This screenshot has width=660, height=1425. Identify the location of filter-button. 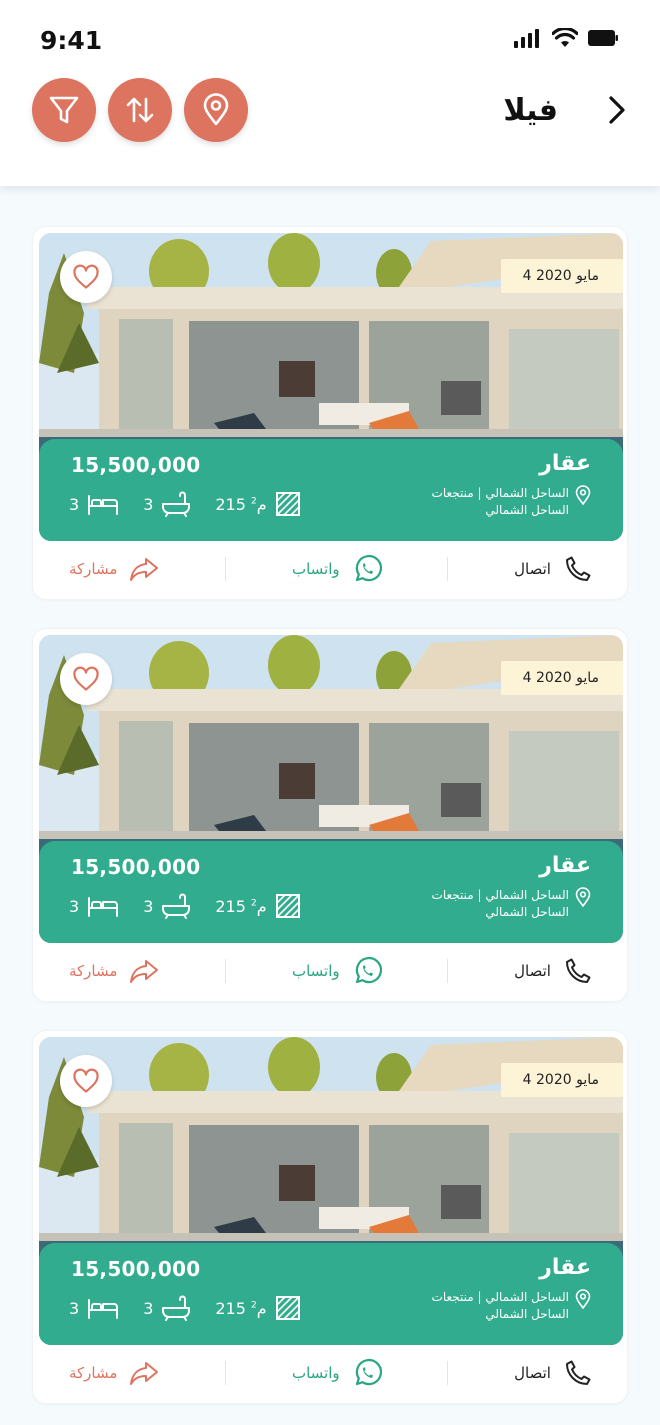
(64, 110).